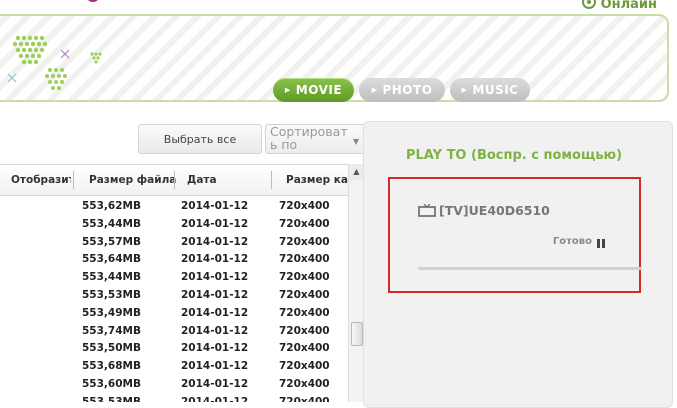  Describe the element at coordinates (111, 312) in the screenshot. I see `cell-file-size: 553,49MB` at that location.